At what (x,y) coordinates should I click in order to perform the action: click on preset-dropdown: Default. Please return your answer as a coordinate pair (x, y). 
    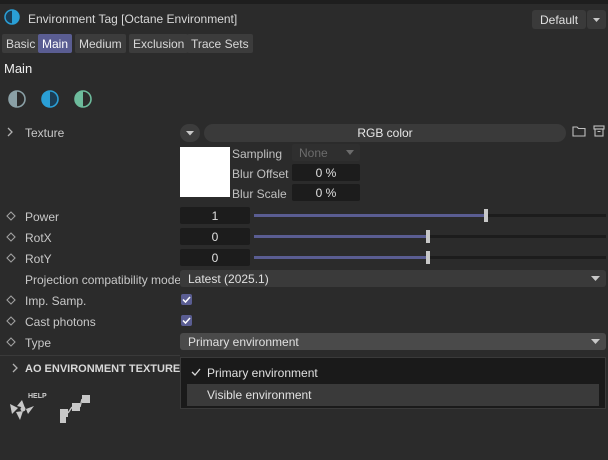
    Looking at the image, I should click on (559, 19).